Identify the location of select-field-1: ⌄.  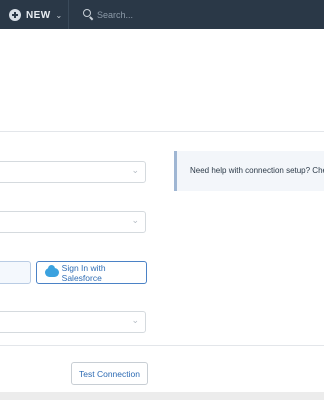
(73, 172).